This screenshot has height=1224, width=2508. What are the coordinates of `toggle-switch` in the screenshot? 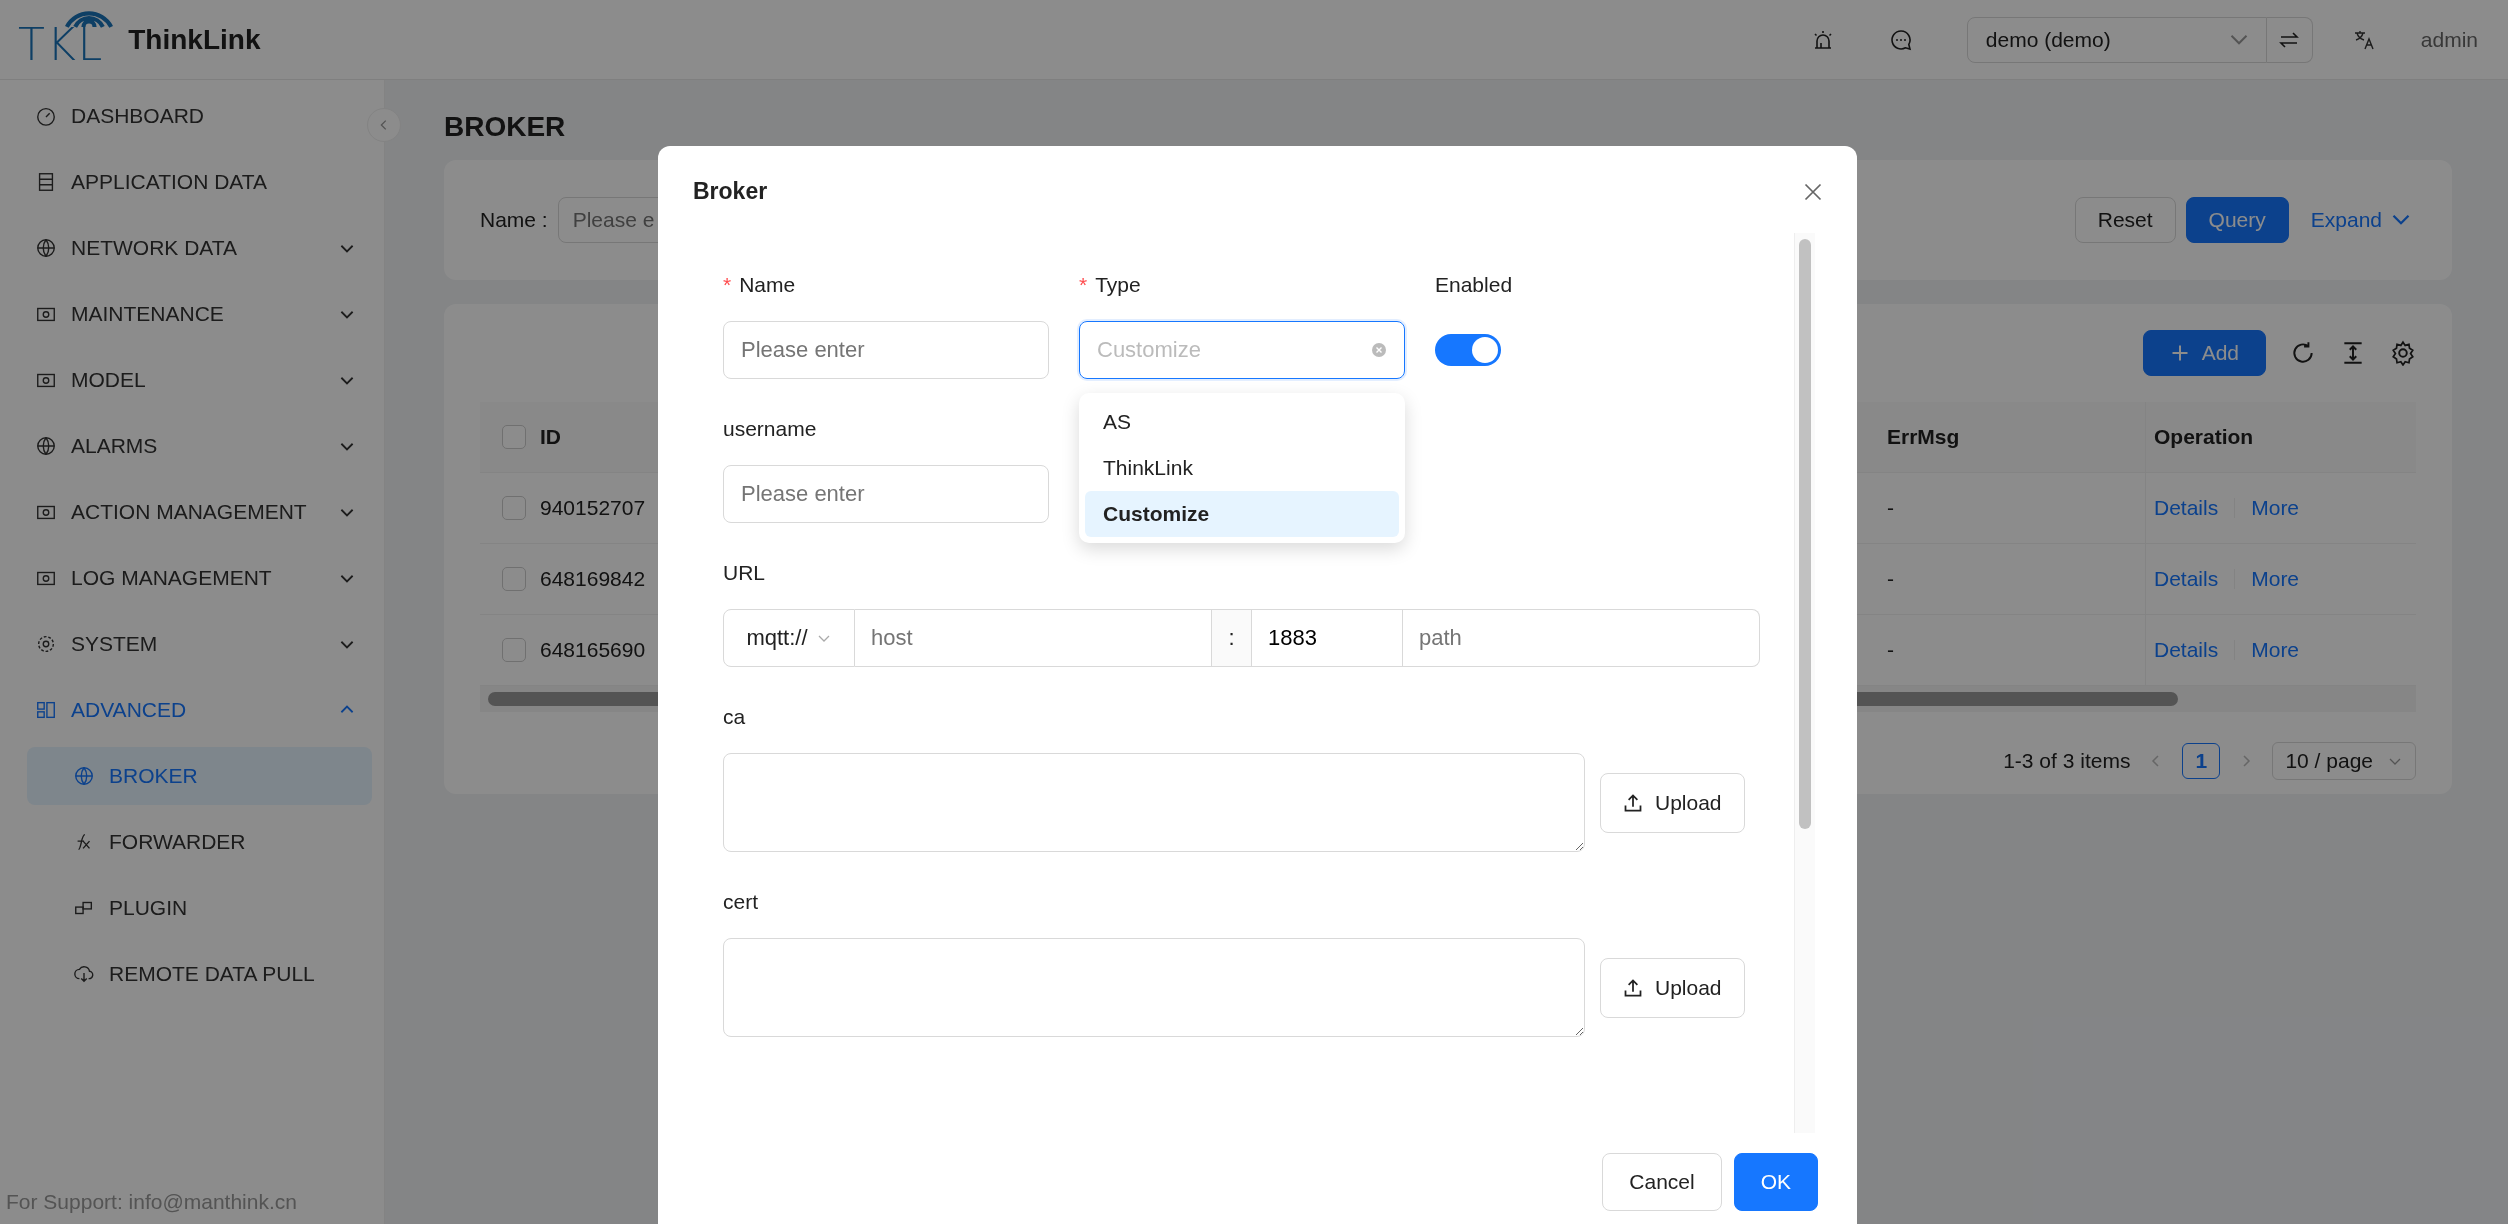 It's located at (1468, 350).